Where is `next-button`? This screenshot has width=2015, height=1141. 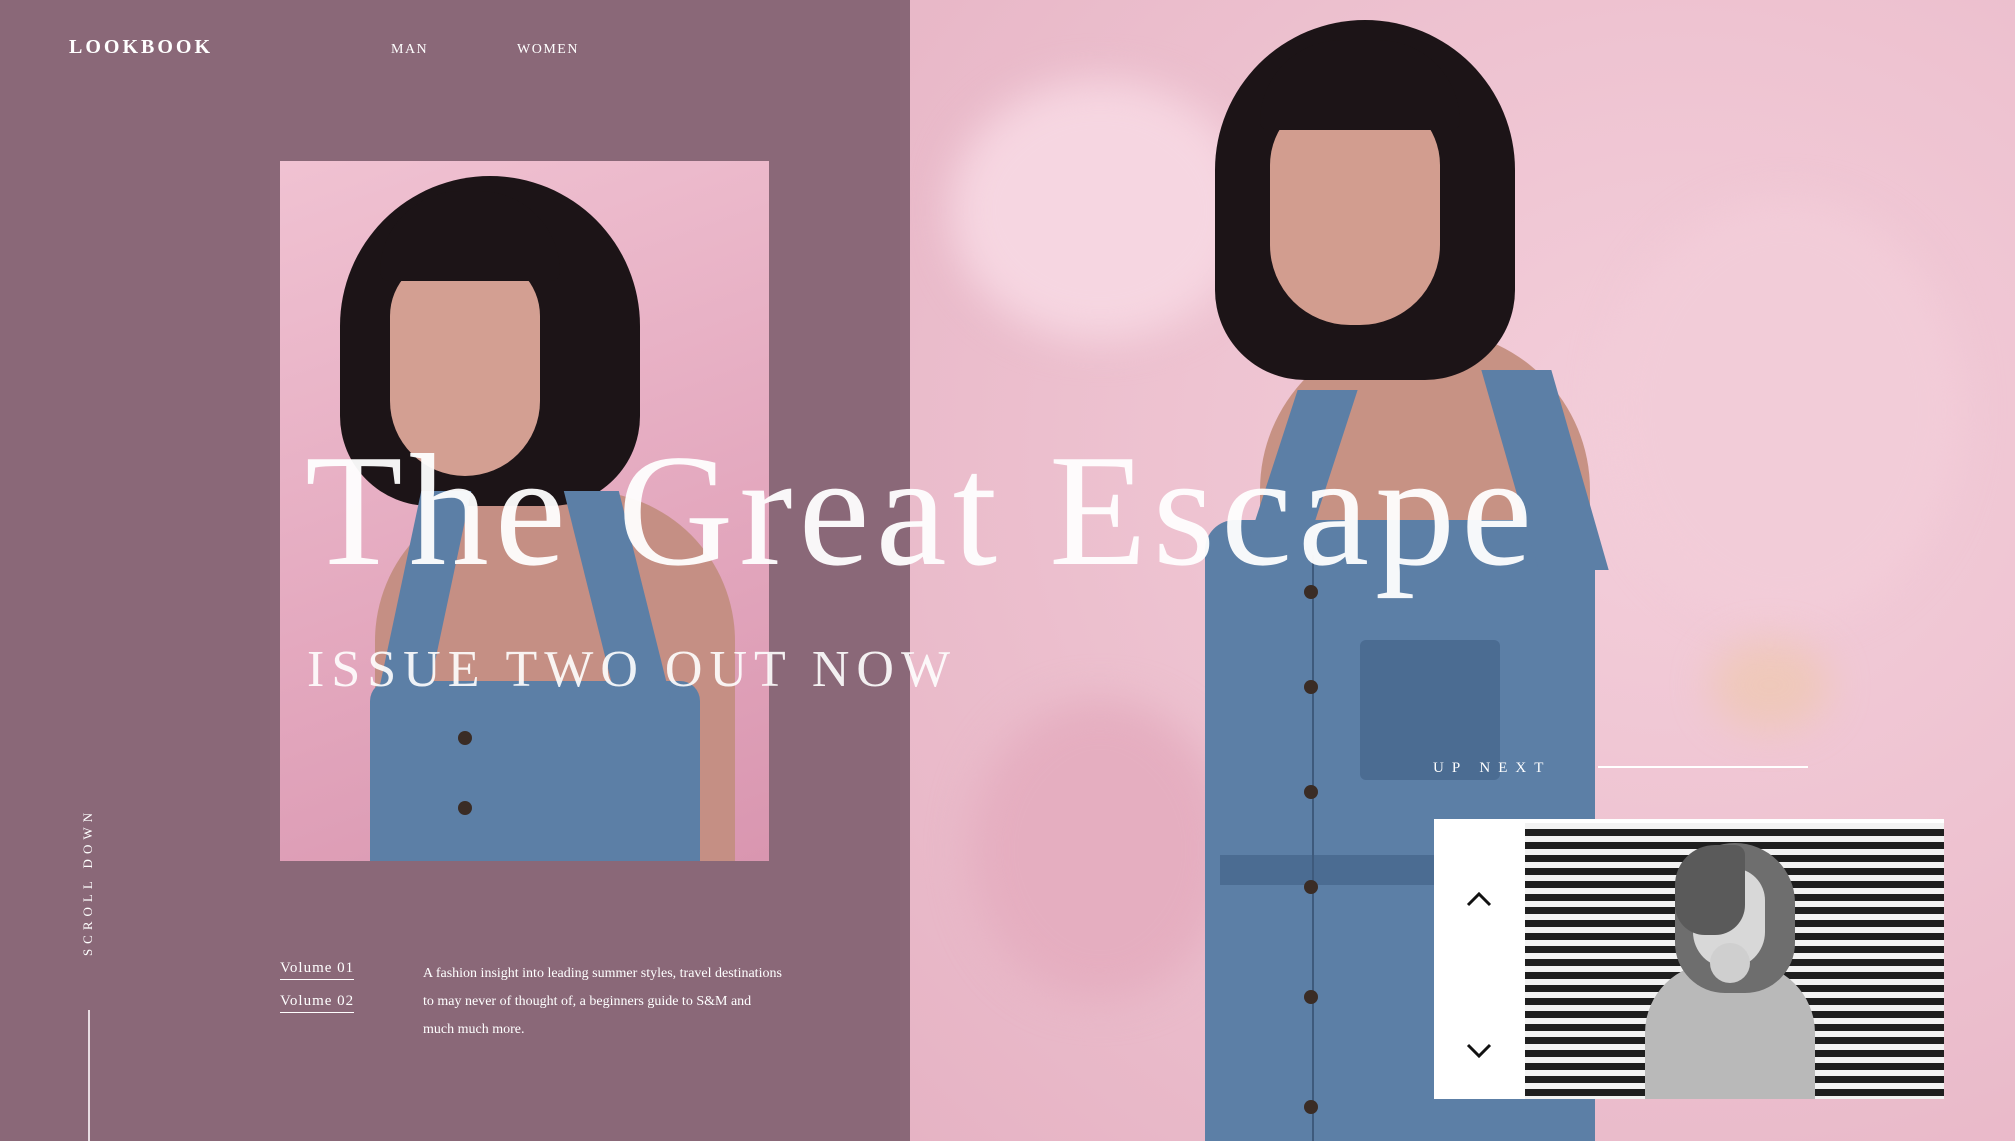
next-button is located at coordinates (1479, 1051).